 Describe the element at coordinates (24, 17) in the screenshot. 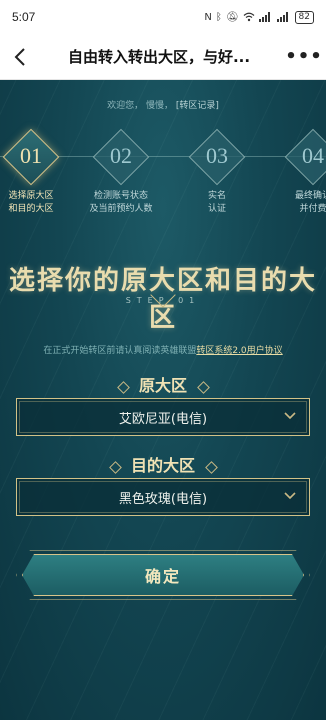

I see `status-time: 5:07` at that location.